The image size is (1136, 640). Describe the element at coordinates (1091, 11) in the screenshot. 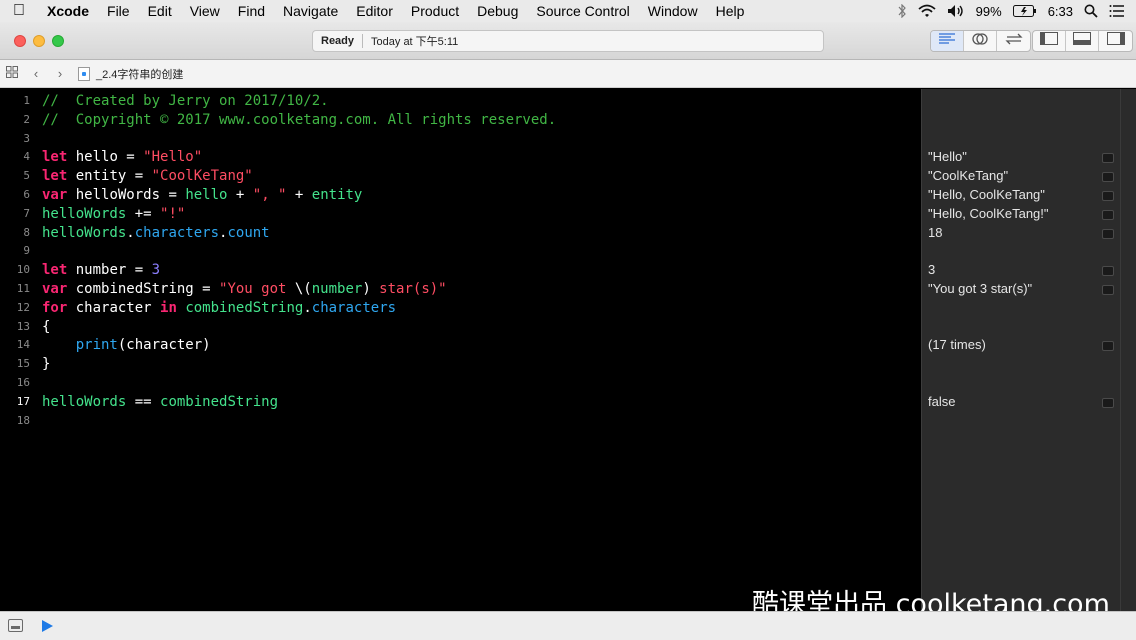

I see `spotlight-search-icon` at that location.